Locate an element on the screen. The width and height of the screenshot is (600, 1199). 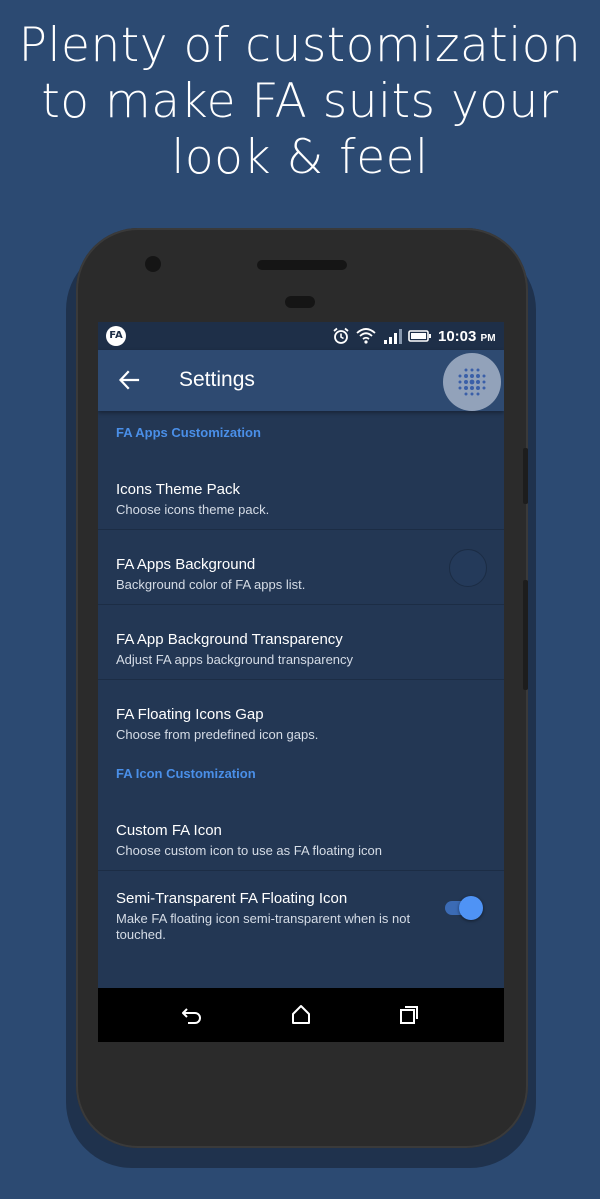
status-bar: FA 10:03 PM is located at coordinates (301, 336).